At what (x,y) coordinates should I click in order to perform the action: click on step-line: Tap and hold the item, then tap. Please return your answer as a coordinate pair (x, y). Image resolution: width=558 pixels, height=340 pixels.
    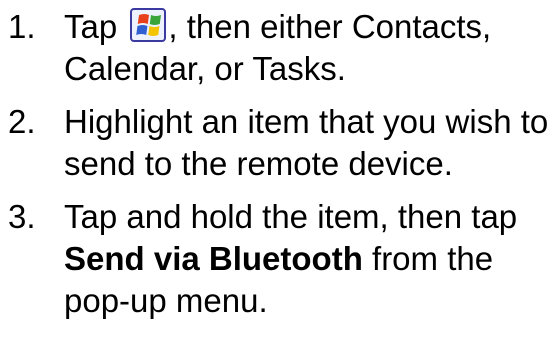
    Looking at the image, I should click on (291, 216).